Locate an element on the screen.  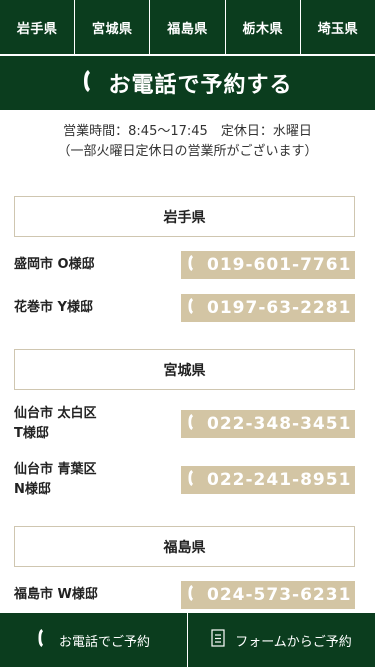
phone-number: 022-348-3451 is located at coordinates (279, 424).